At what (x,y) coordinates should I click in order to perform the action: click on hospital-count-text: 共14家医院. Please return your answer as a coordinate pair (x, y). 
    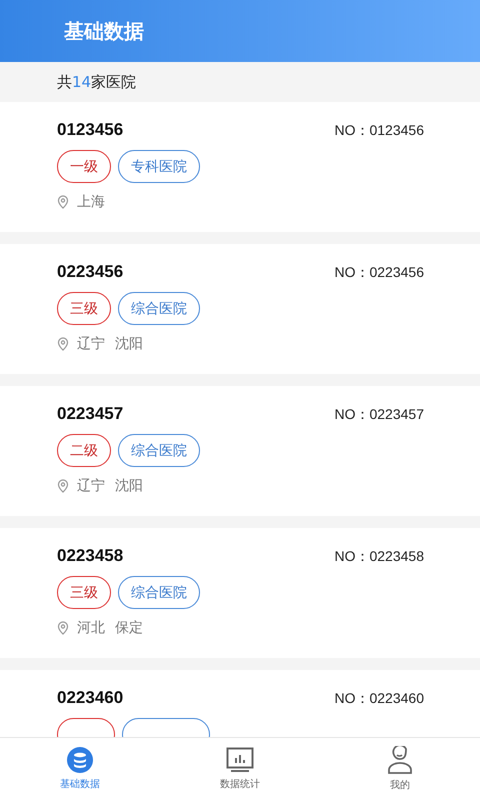
    Looking at the image, I should click on (96, 82).